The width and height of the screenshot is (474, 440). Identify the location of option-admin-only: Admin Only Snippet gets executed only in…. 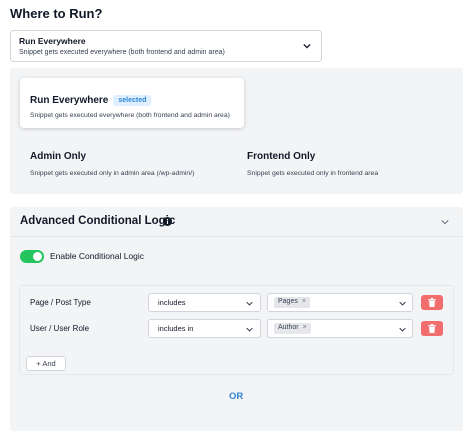
(112, 161).